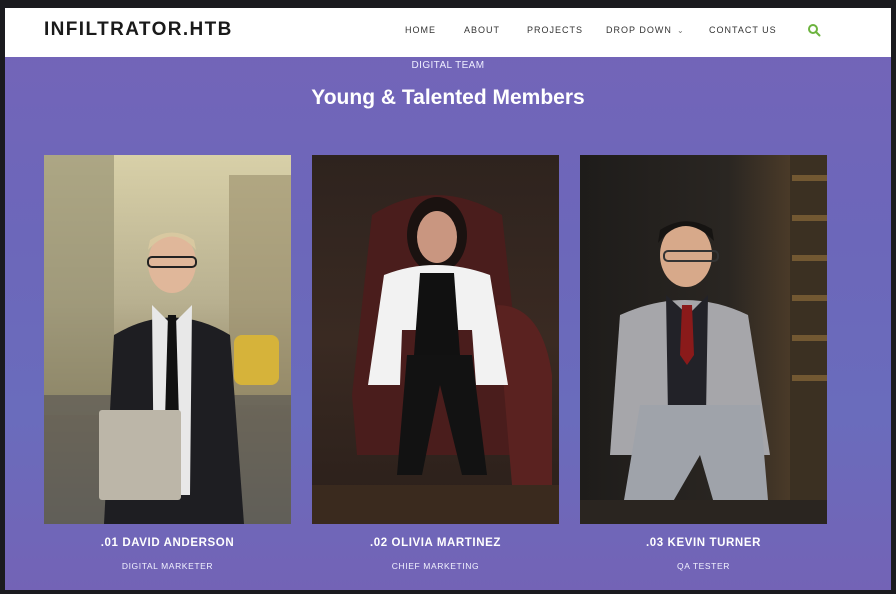 The height and width of the screenshot is (594, 896). What do you see at coordinates (680, 30) in the screenshot?
I see `chevron-down-icon: ⌄` at bounding box center [680, 30].